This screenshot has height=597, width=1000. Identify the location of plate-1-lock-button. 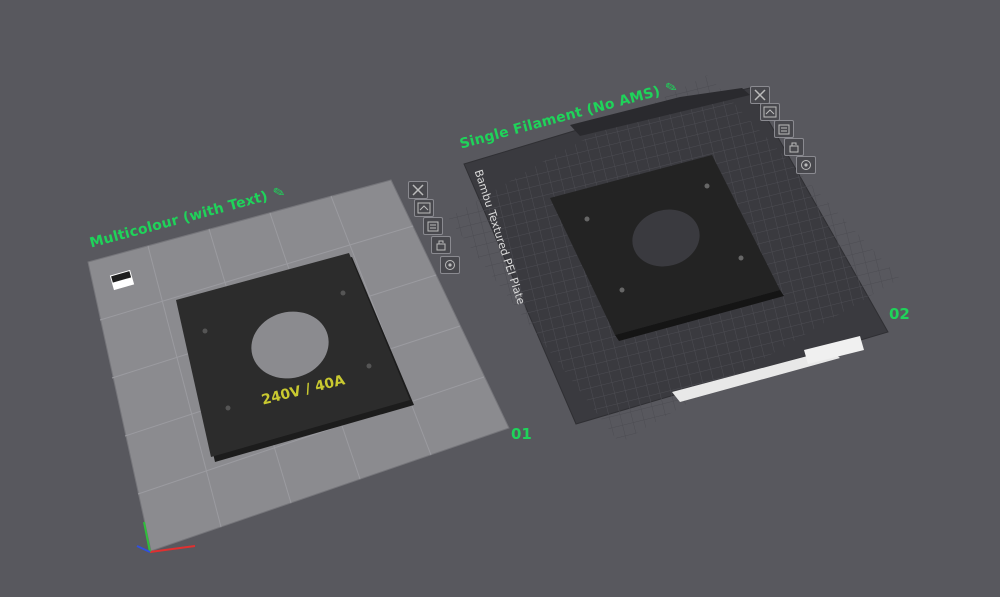
(433, 226).